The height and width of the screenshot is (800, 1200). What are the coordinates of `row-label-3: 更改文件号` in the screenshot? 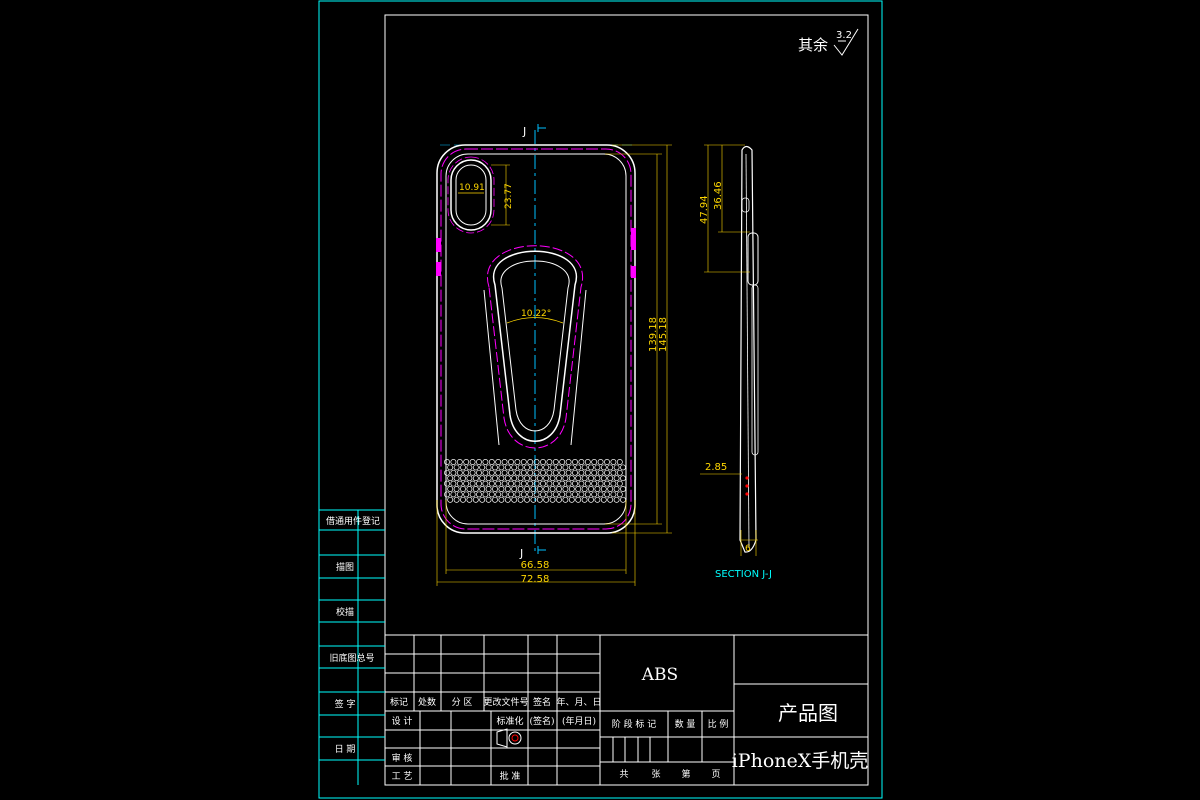 It's located at (505, 702).